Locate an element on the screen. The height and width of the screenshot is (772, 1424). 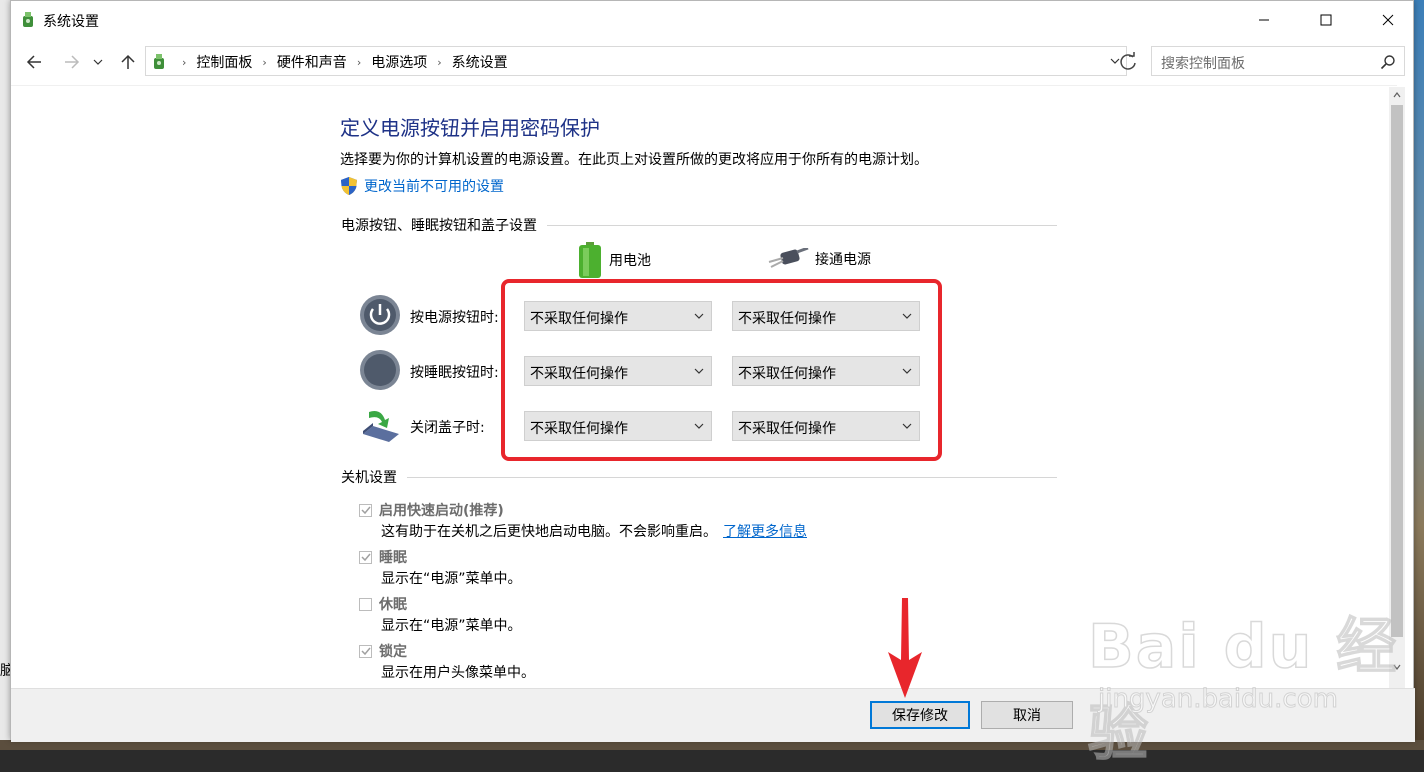
chevron-up-icon is located at coordinates (1397, 95).